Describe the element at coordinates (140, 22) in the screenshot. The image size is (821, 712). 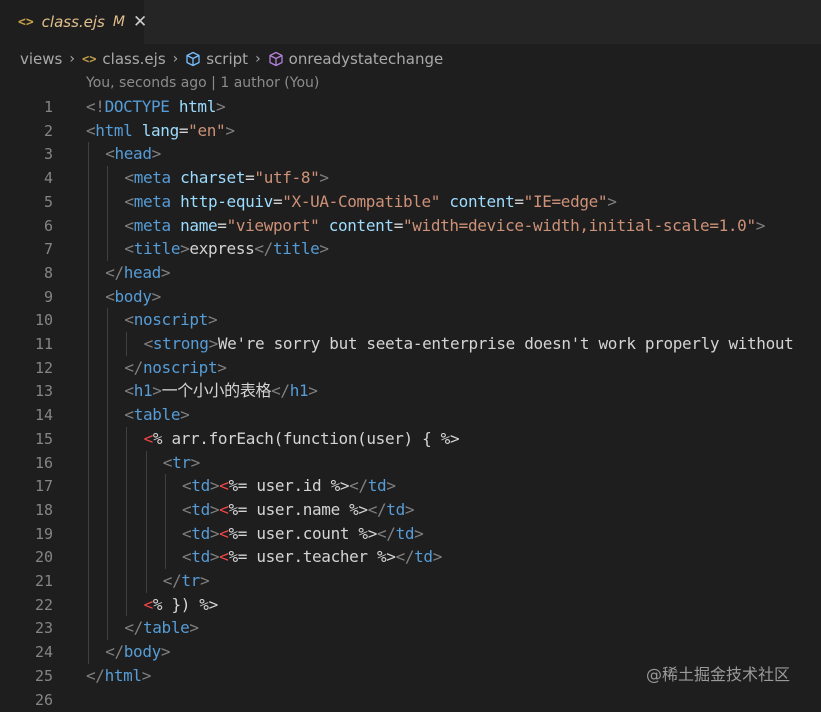
I see `close-icon: ✕` at that location.